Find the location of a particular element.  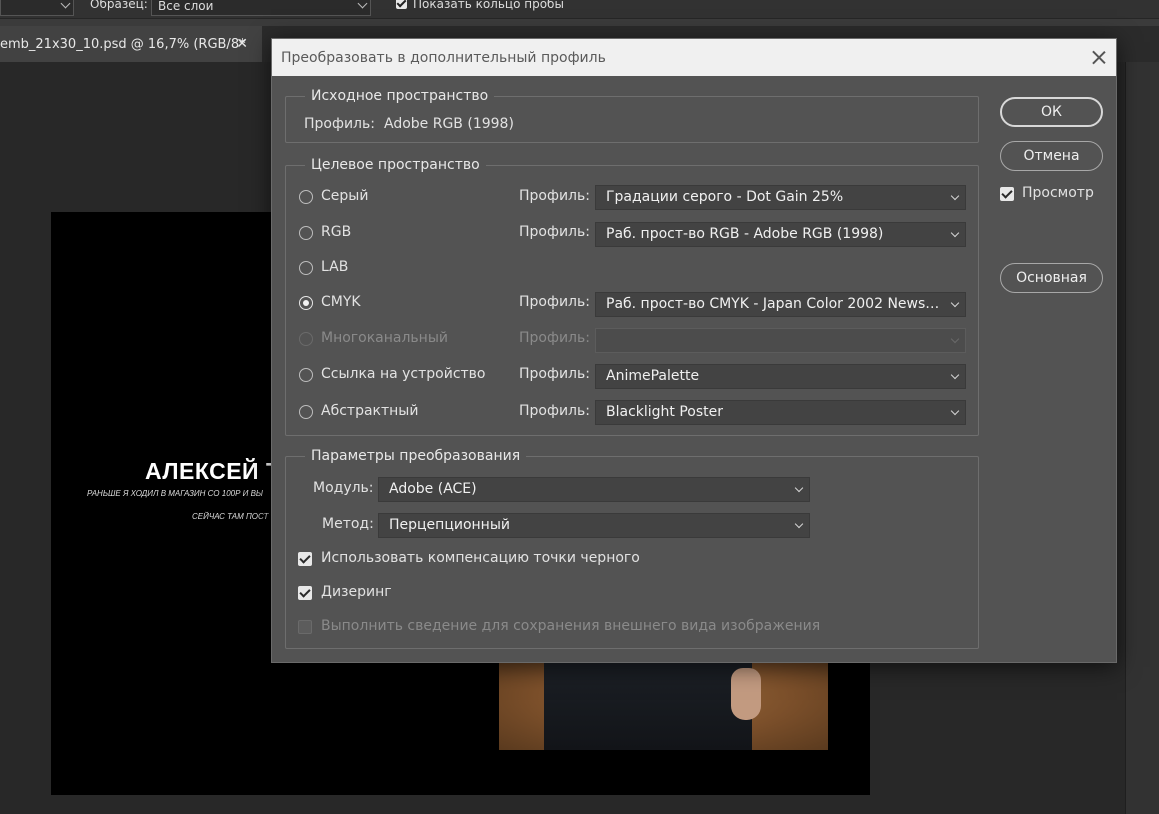

vertical-scrollbar is located at coordinates (1142, 438).